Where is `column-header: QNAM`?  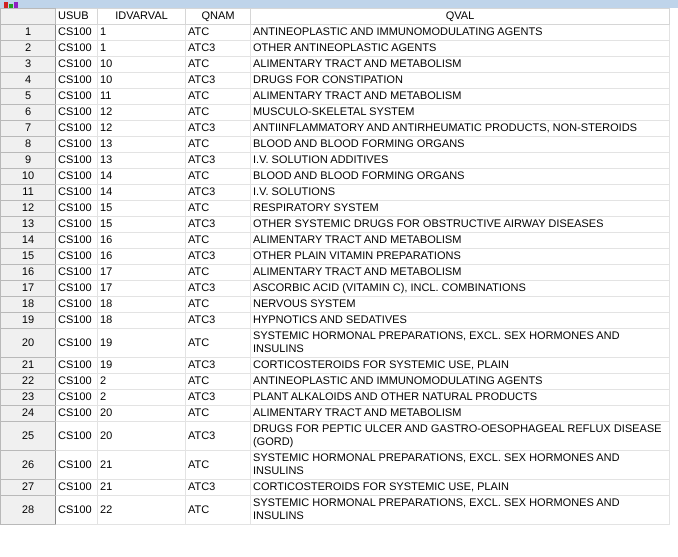 column-header: QNAM is located at coordinates (218, 16).